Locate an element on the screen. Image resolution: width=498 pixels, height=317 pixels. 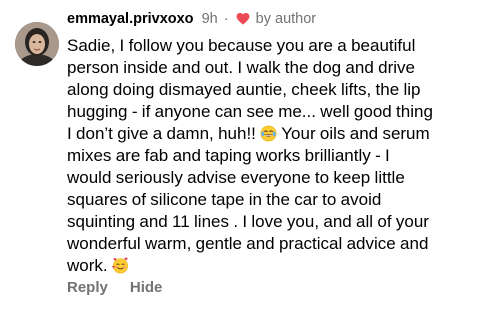
avatar is located at coordinates (37, 44).